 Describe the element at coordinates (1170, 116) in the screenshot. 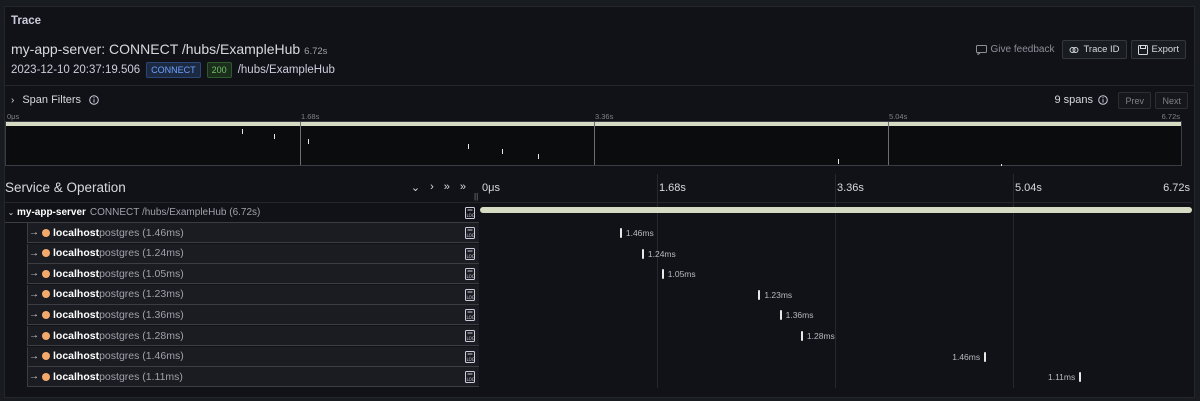

I see `minimap-tick: 6.72s` at that location.